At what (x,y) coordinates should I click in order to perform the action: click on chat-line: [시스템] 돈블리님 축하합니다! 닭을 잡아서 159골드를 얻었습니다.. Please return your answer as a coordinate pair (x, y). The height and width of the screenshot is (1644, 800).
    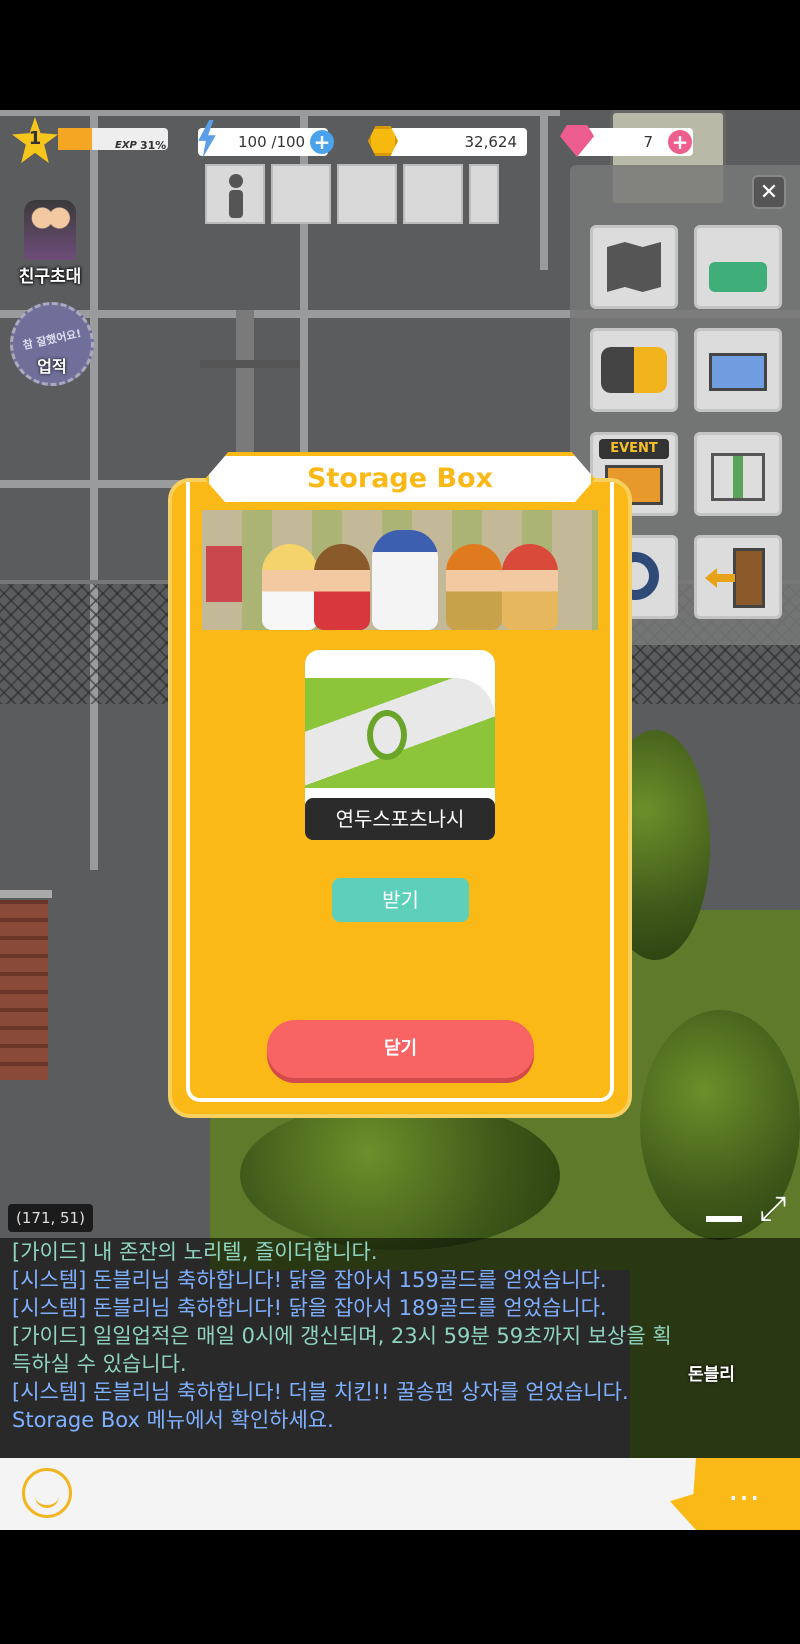
    Looking at the image, I should click on (309, 1280).